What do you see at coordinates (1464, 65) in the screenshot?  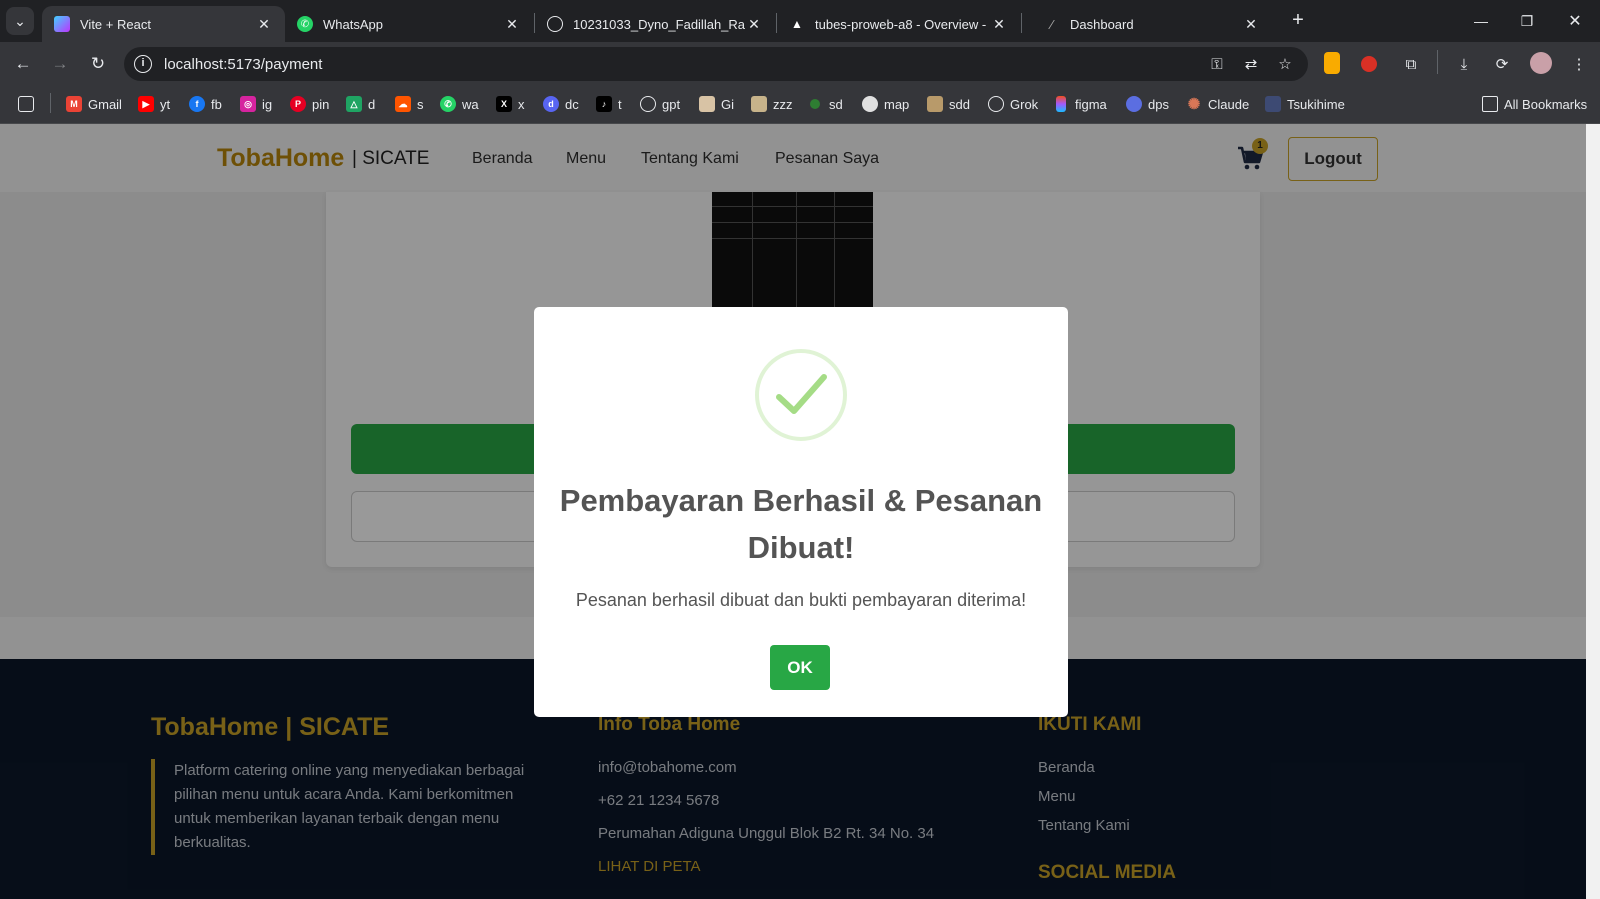 I see `download-icon: ⤓` at bounding box center [1464, 65].